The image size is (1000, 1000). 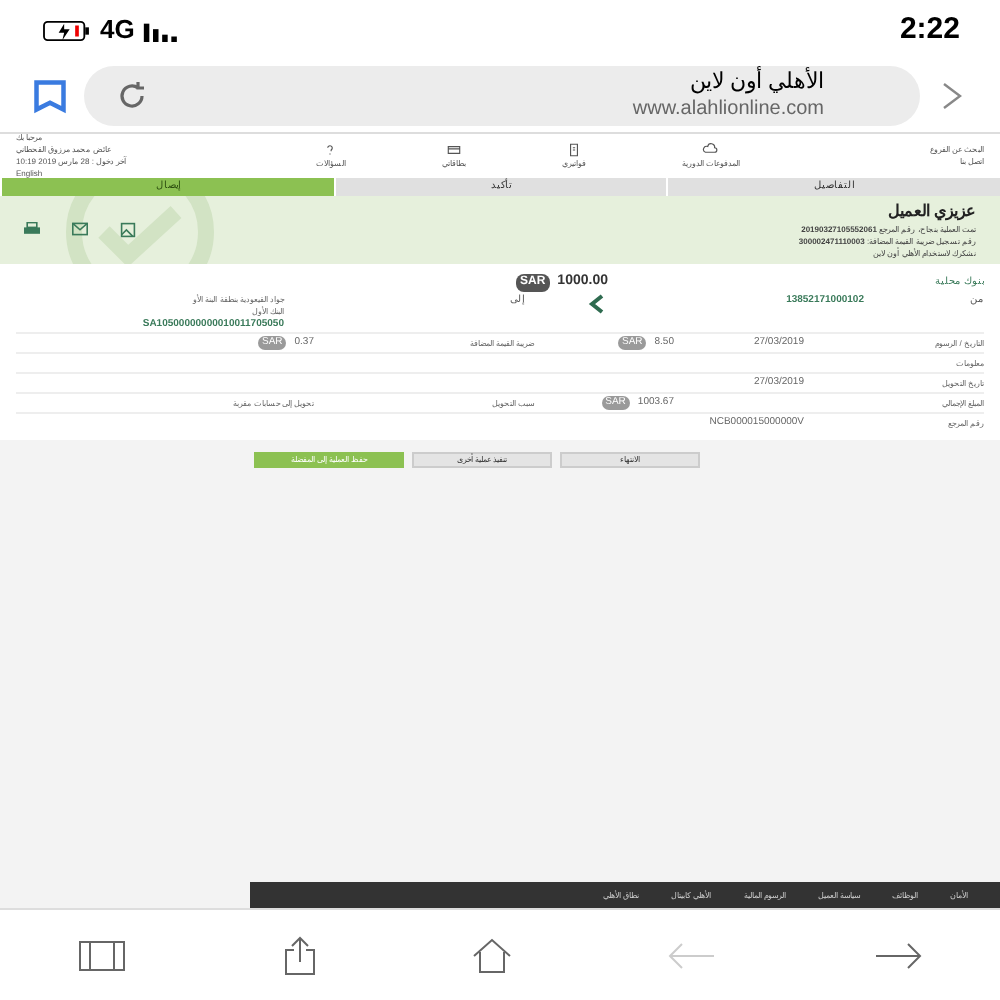 I want to click on question-icon, so click(x=330, y=150).